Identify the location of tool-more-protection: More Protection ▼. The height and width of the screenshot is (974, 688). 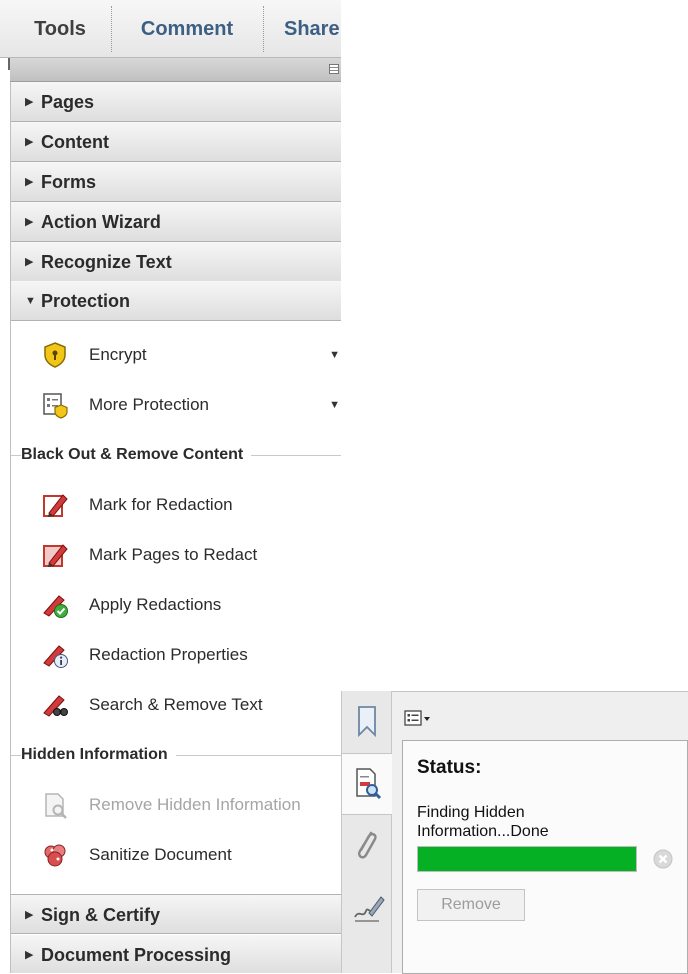
(176, 405).